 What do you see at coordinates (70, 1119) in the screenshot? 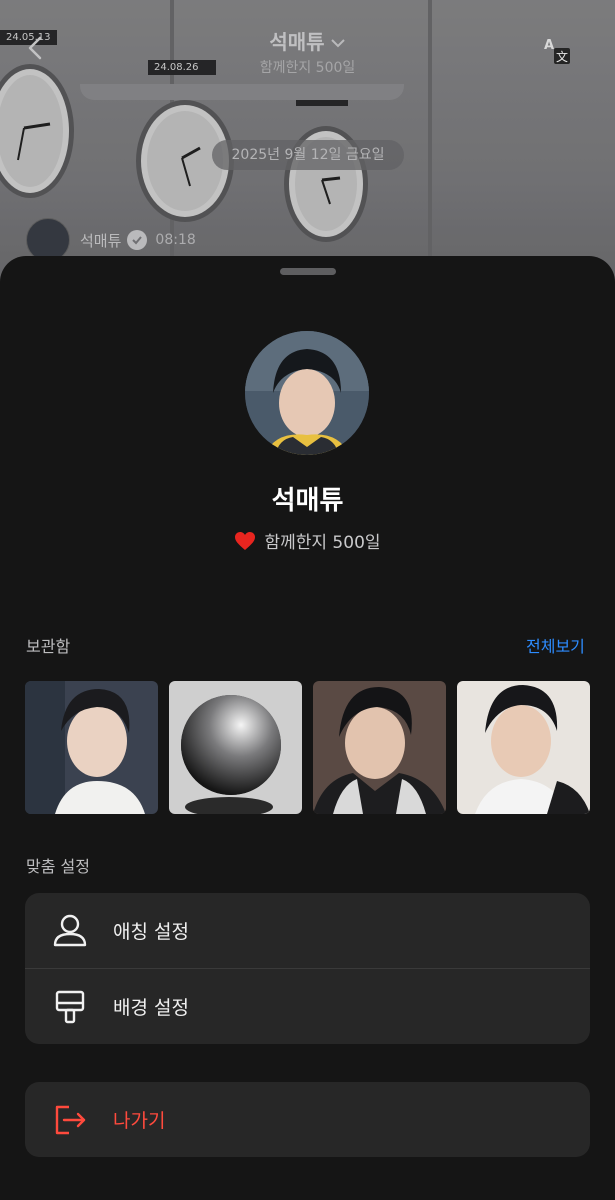
I see `exit-icon` at bounding box center [70, 1119].